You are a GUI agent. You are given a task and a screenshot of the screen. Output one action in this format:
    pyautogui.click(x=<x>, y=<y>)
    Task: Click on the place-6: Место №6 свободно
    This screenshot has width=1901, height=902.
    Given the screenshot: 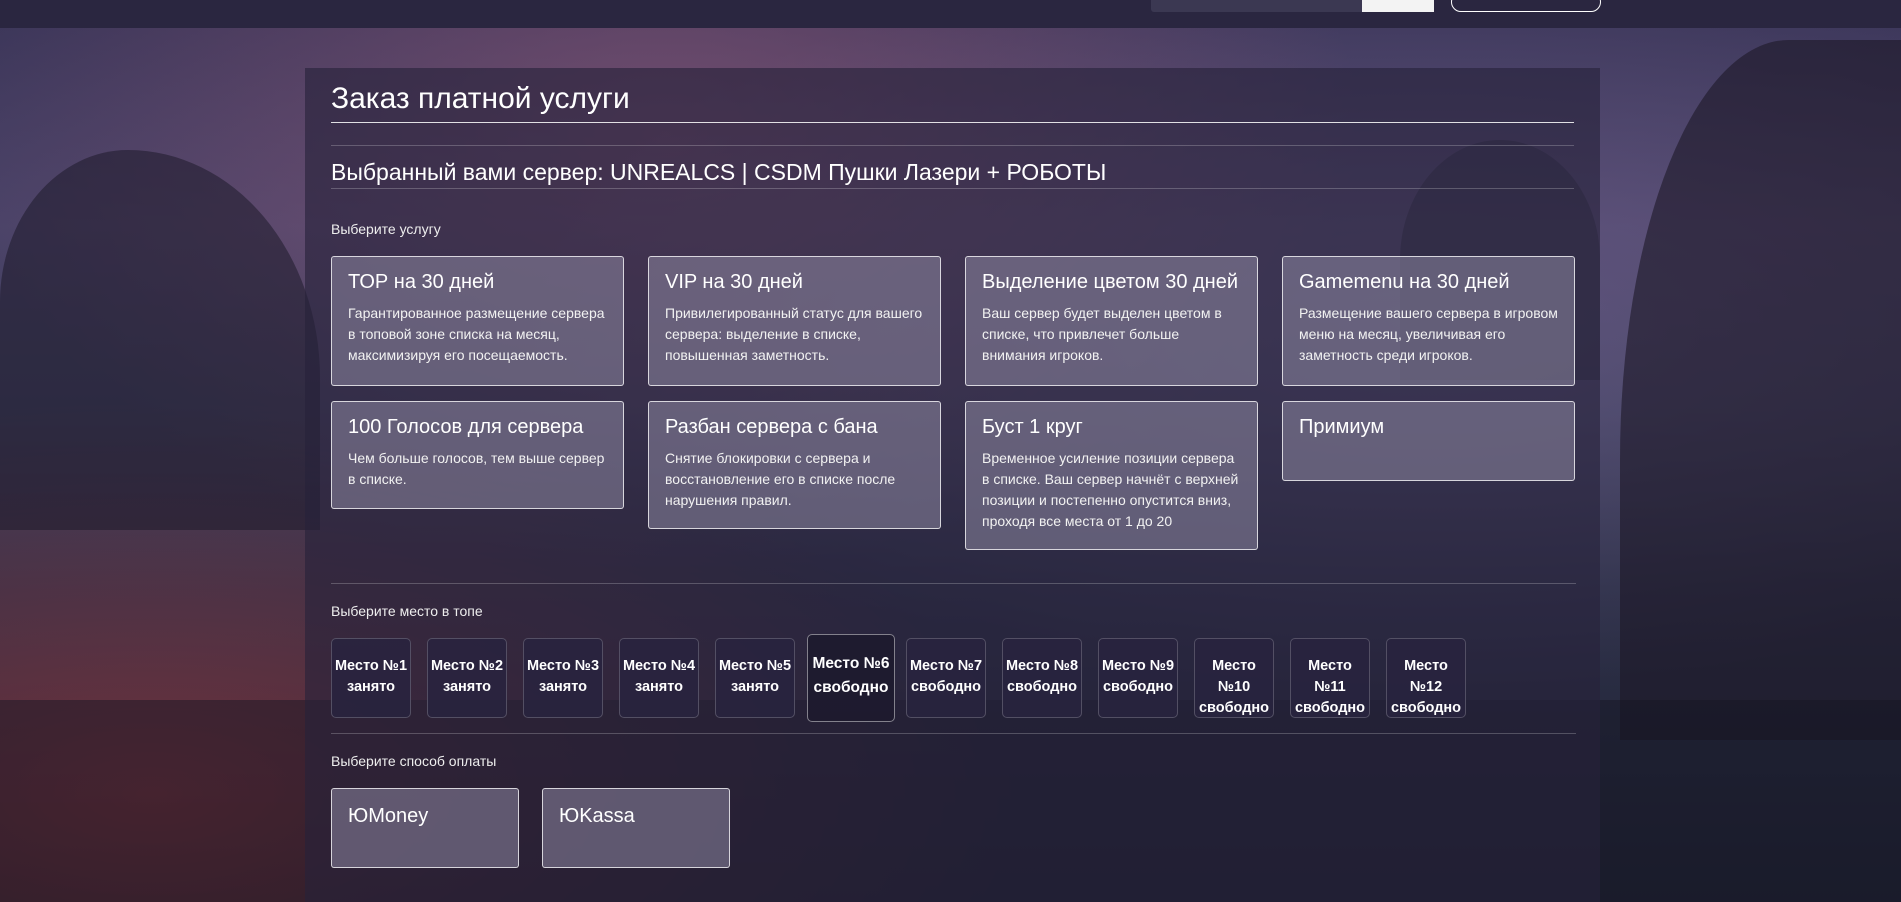 What is the action you would take?
    pyautogui.click(x=851, y=678)
    